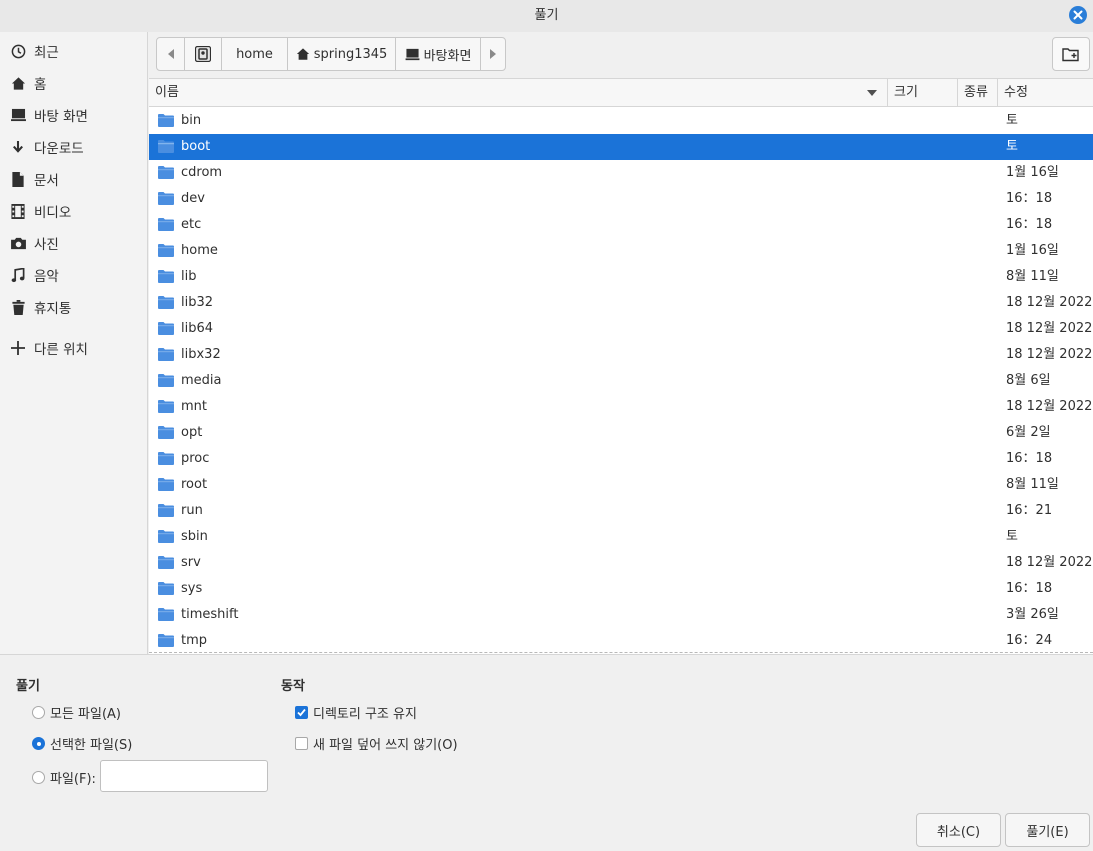 Image resolution: width=1093 pixels, height=851 pixels. What do you see at coordinates (196, 146) in the screenshot?
I see `file-name: boot` at bounding box center [196, 146].